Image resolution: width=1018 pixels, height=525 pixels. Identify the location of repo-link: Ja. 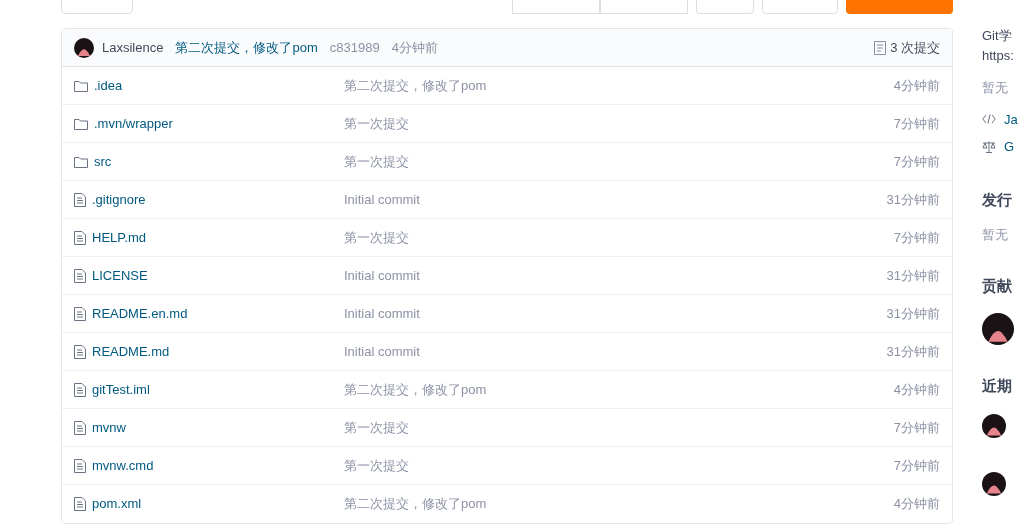
(1011, 119).